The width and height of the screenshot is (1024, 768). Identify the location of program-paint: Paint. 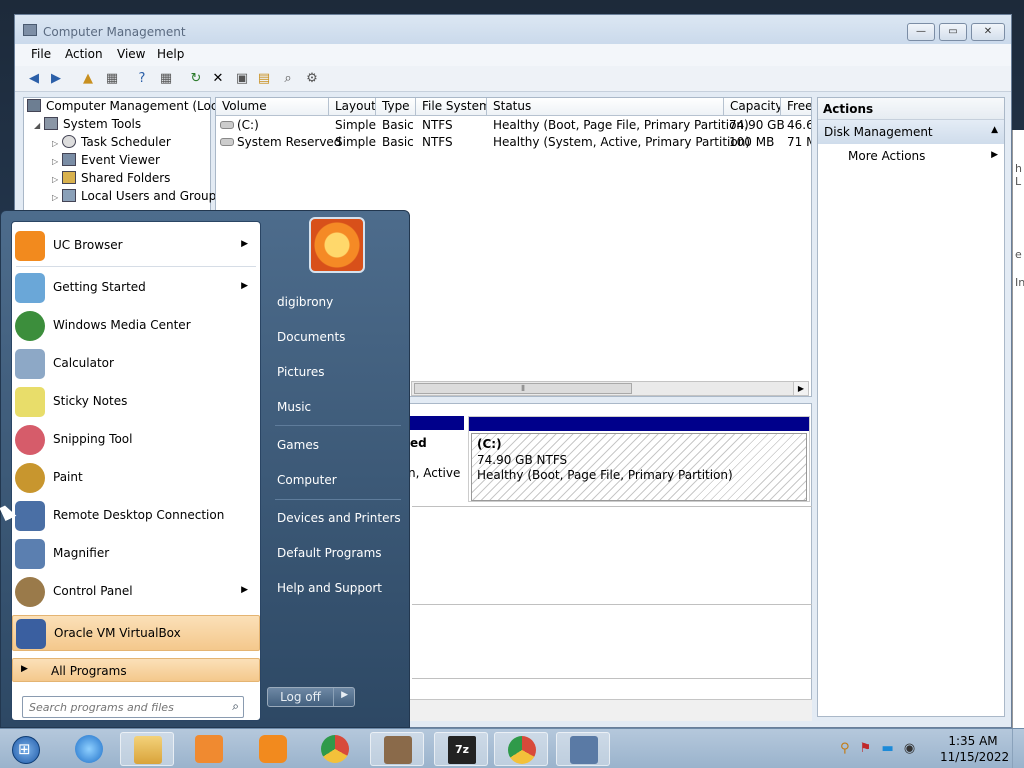
(136, 478).